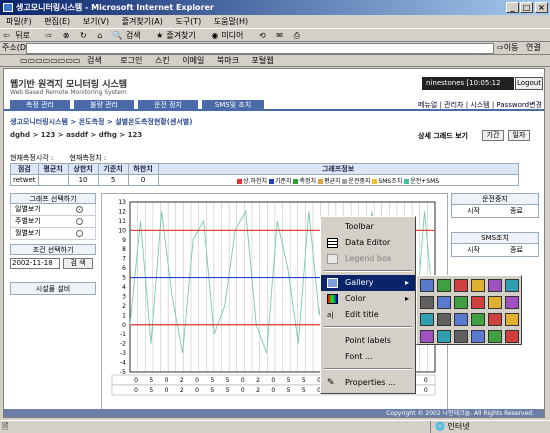  Describe the element at coordinates (79, 209) in the screenshot. I see `radio-daily` at that location.